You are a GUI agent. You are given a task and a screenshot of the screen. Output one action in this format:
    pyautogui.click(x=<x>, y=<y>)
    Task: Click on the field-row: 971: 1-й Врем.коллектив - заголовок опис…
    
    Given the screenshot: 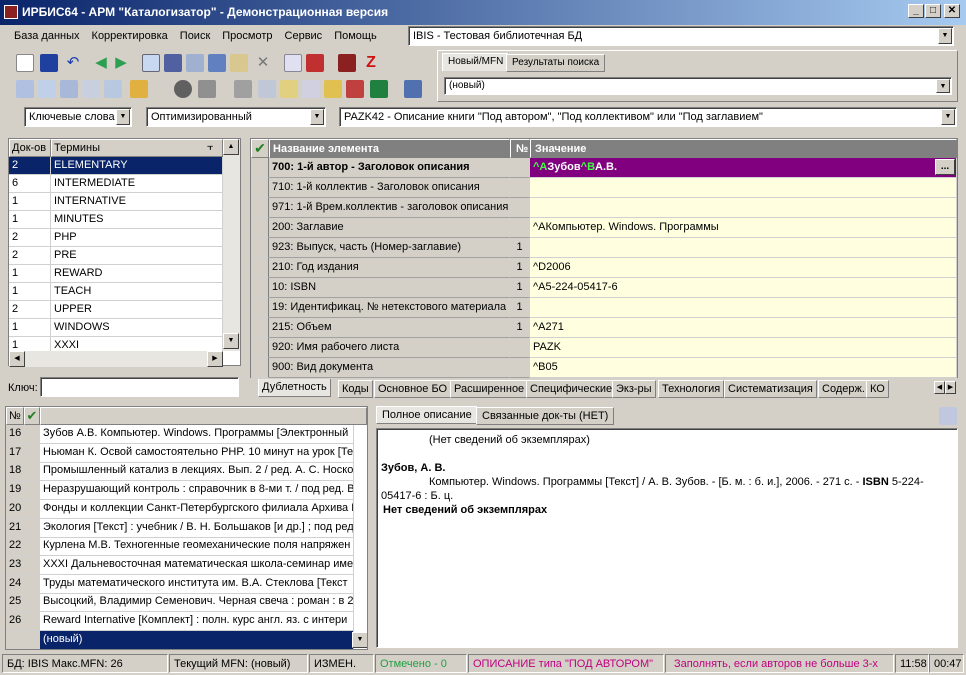 What is the action you would take?
    pyautogui.click(x=604, y=208)
    